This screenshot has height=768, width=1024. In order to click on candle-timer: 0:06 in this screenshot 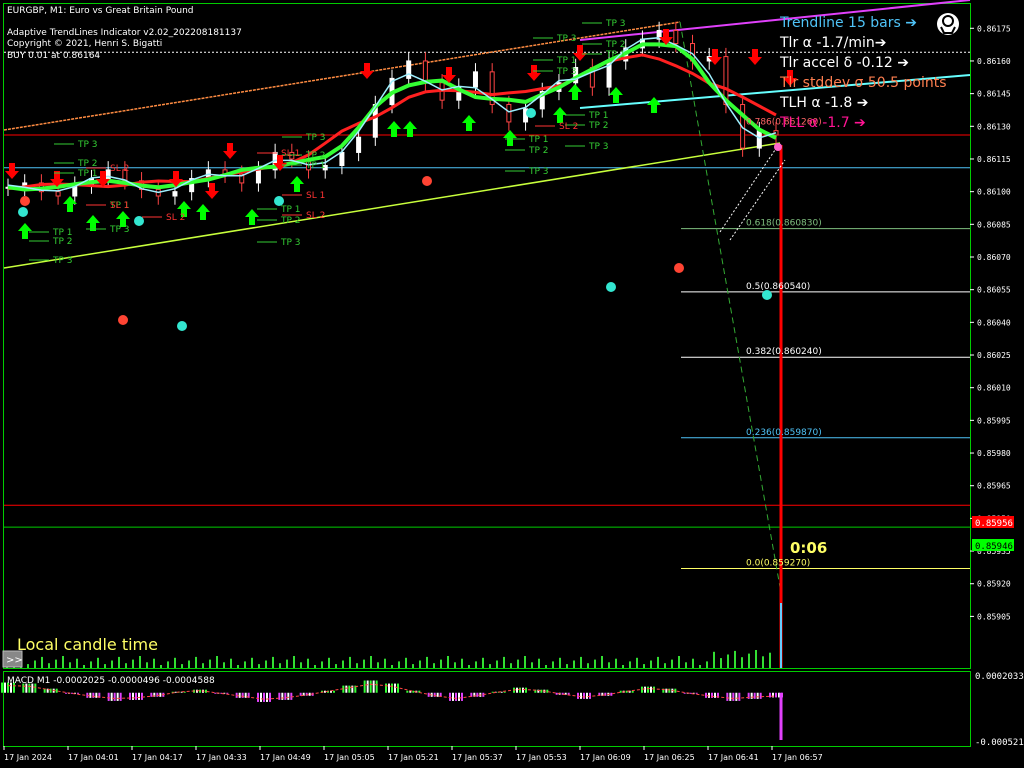, I will do `click(808, 548)`.